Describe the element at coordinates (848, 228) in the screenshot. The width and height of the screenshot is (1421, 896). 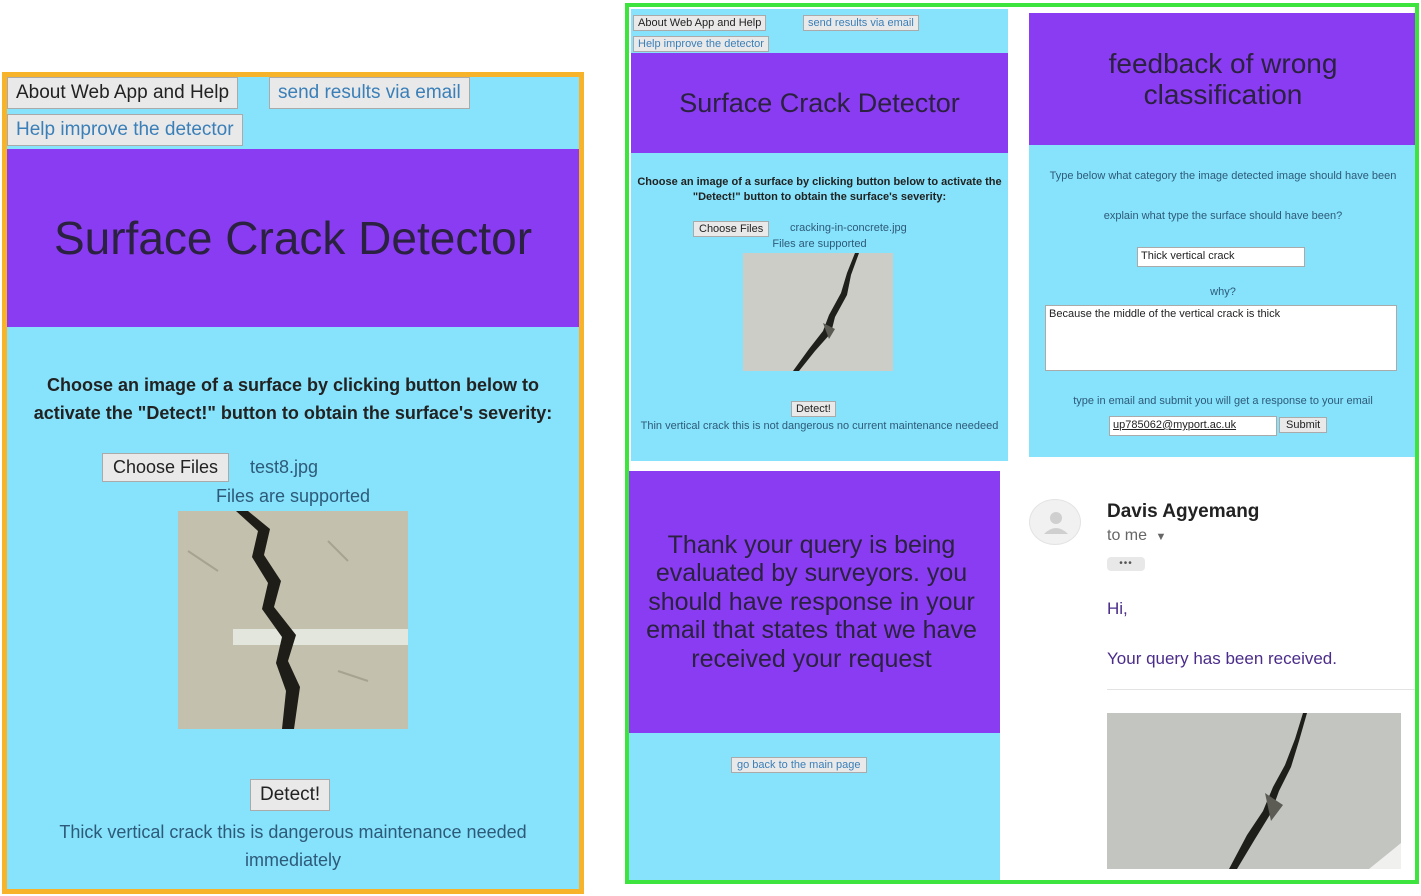
I see `selected-file-name: cracking-in-concrete.jpg` at that location.